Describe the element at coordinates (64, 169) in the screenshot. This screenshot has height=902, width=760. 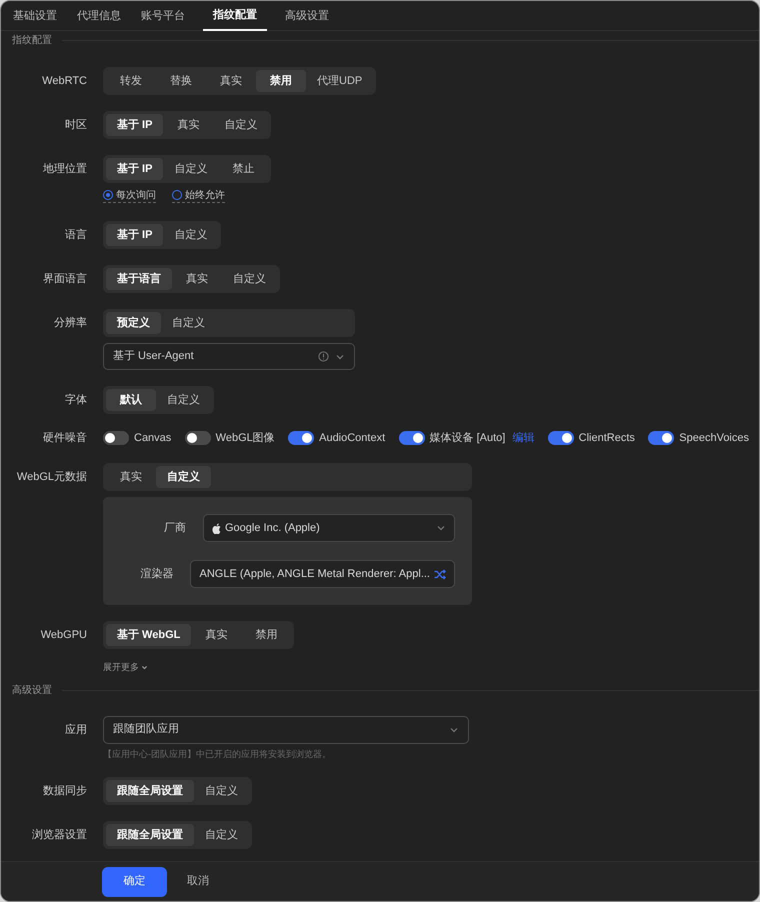
I see `field-label: 地理位置` at that location.